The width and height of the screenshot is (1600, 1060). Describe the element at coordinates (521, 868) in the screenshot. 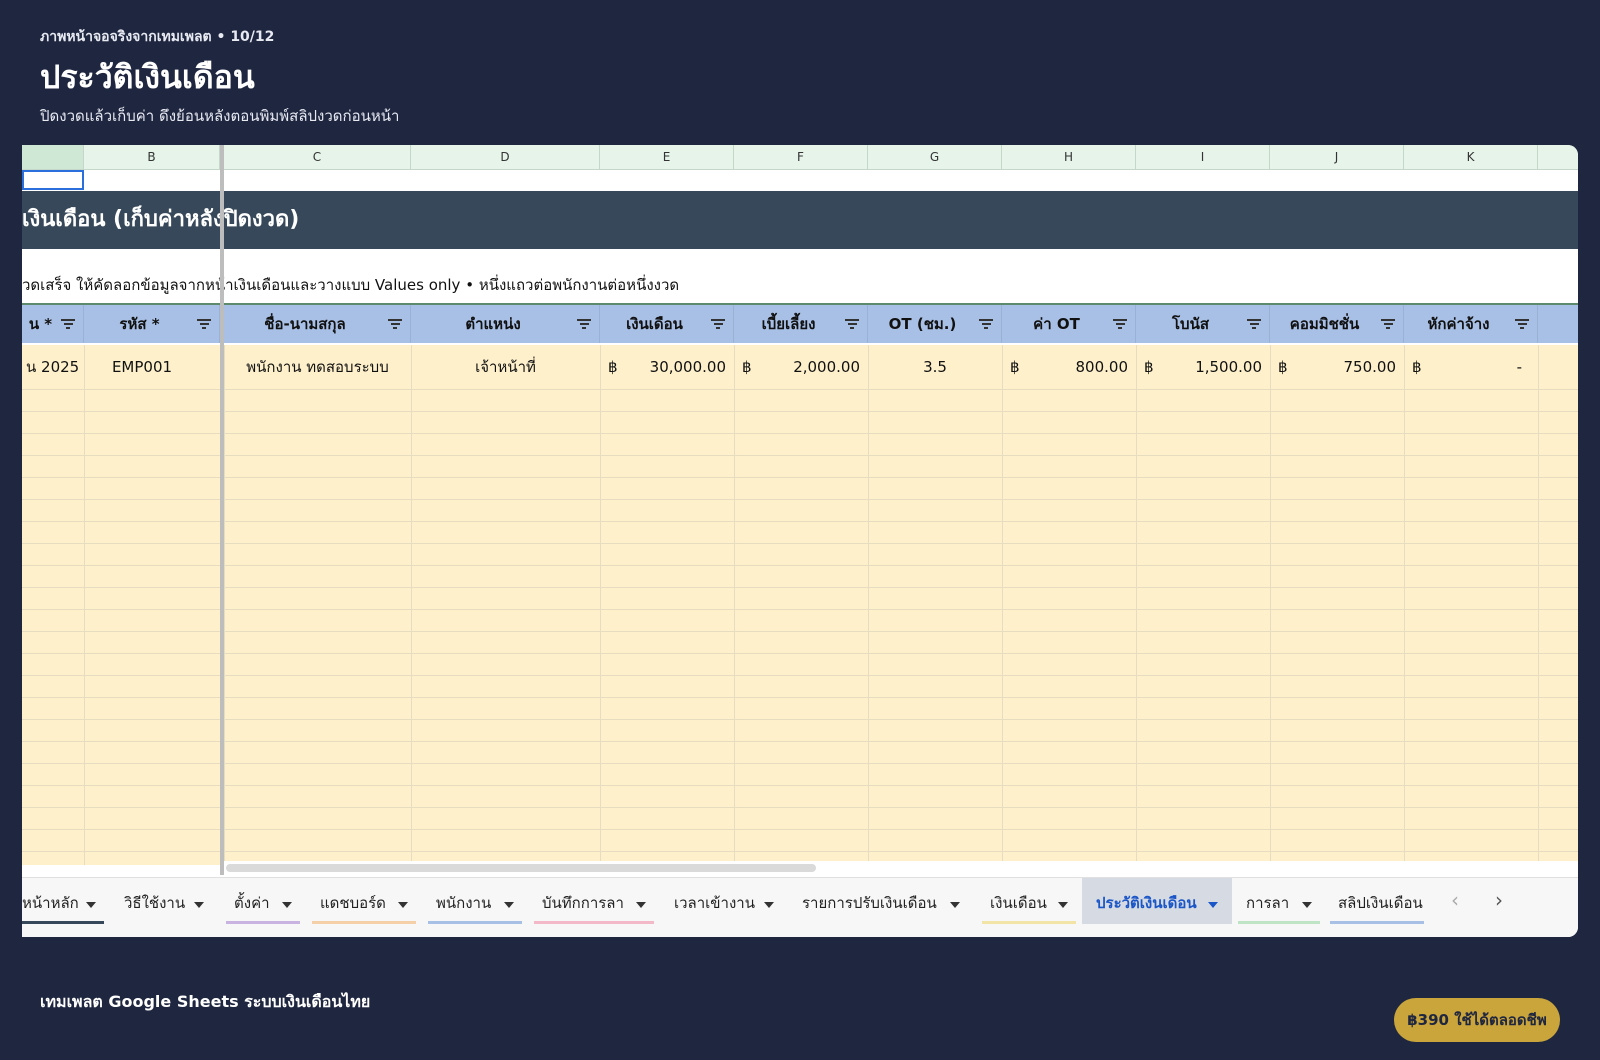

I see `scrollbar-thumb` at that location.